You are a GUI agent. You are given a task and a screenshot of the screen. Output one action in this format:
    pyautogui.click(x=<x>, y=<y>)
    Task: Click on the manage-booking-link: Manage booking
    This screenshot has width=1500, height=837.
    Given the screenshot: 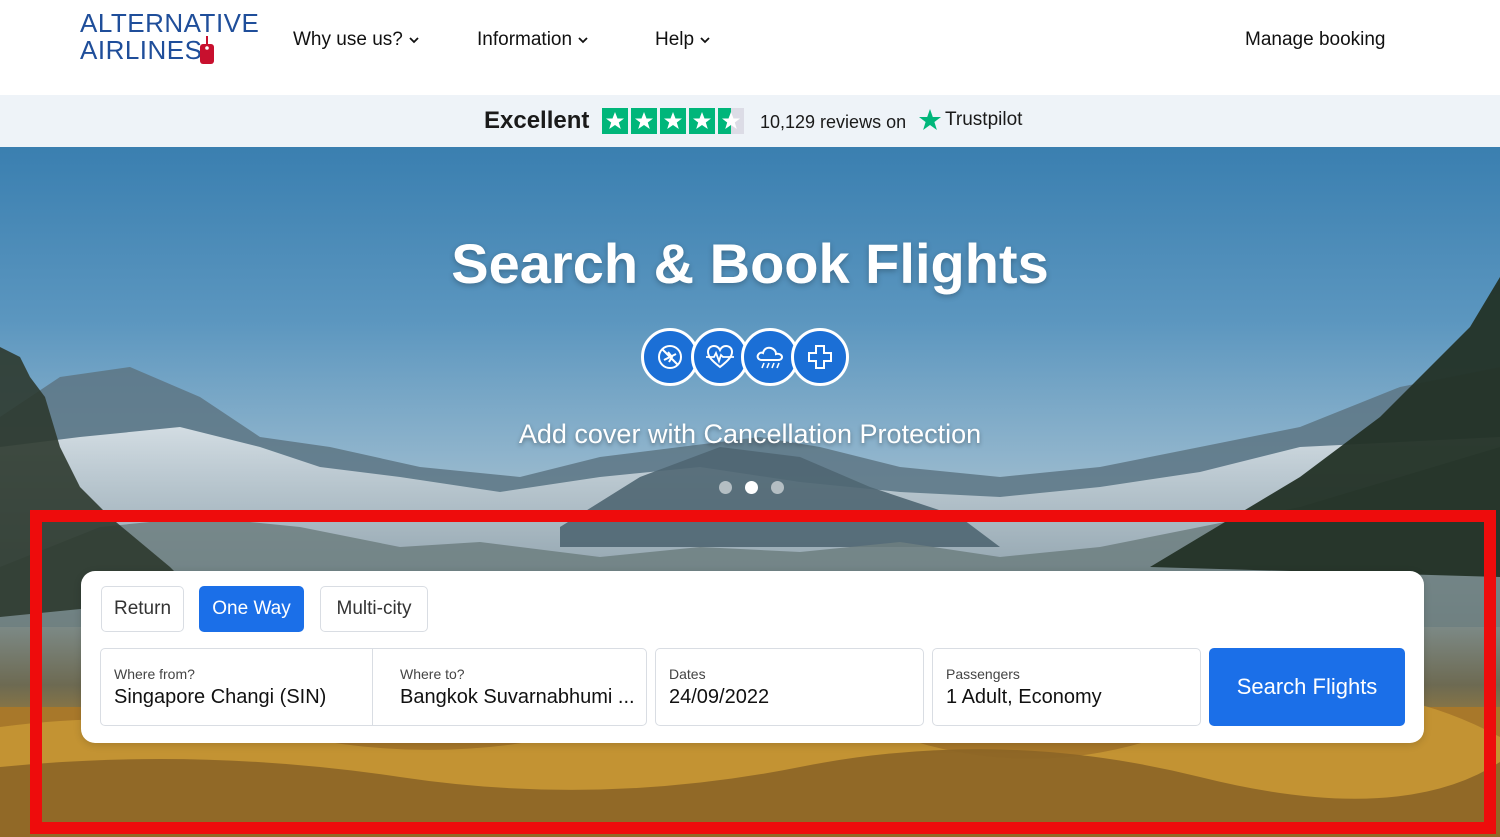 What is the action you would take?
    pyautogui.click(x=1315, y=40)
    